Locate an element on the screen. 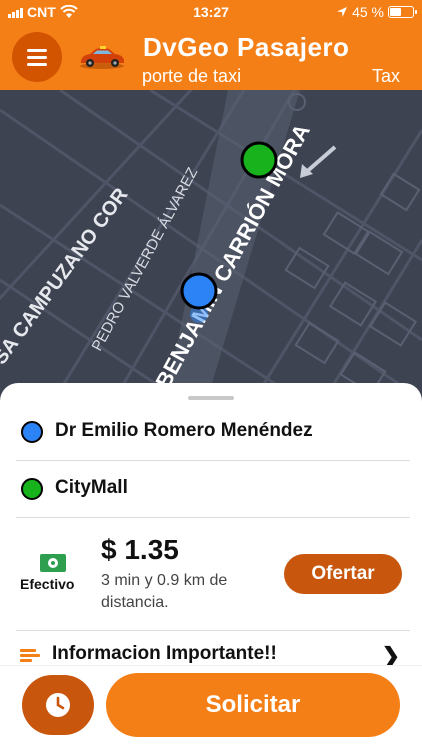  battery-icon is located at coordinates (402, 12).